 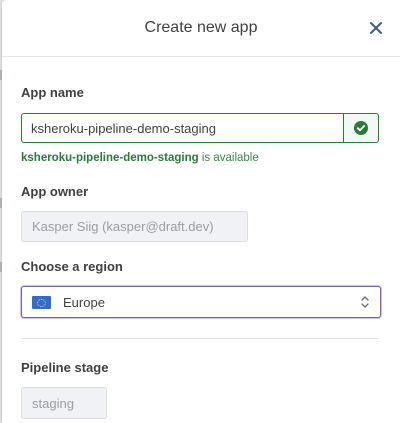 I want to click on pipeline-stage-value: staging, so click(x=53, y=403).